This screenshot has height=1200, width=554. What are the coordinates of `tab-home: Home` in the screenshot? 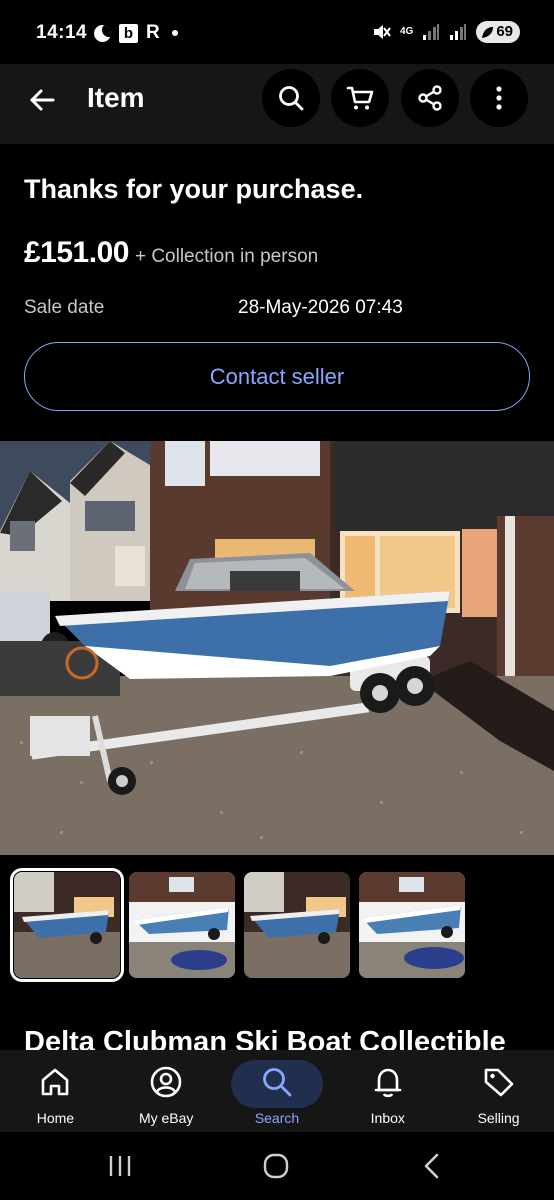 It's located at (55, 1091).